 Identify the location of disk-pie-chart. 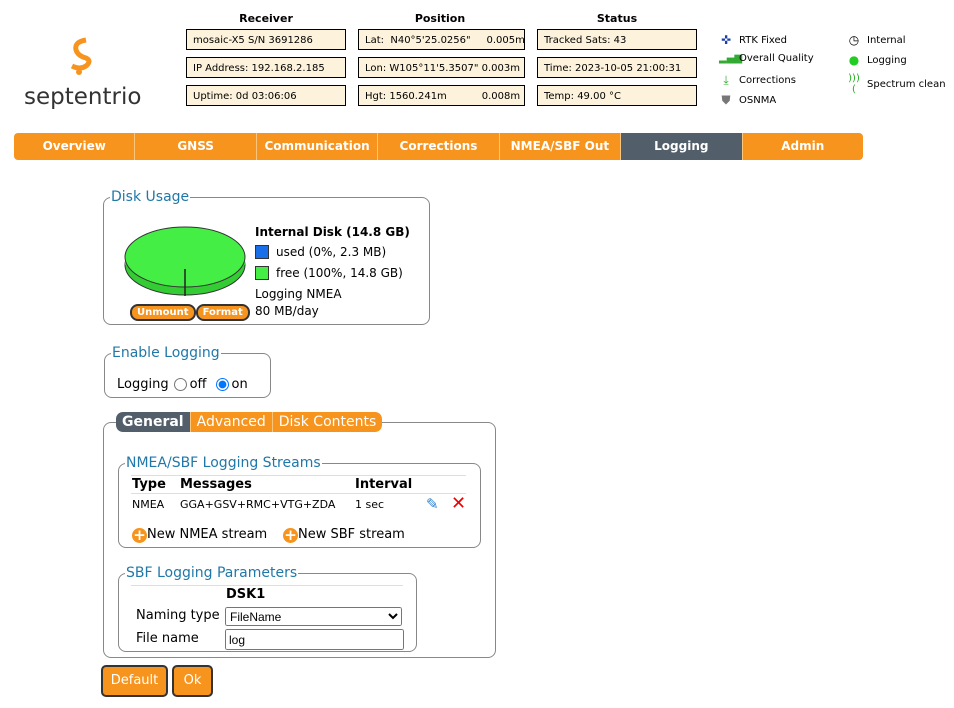
(185, 261).